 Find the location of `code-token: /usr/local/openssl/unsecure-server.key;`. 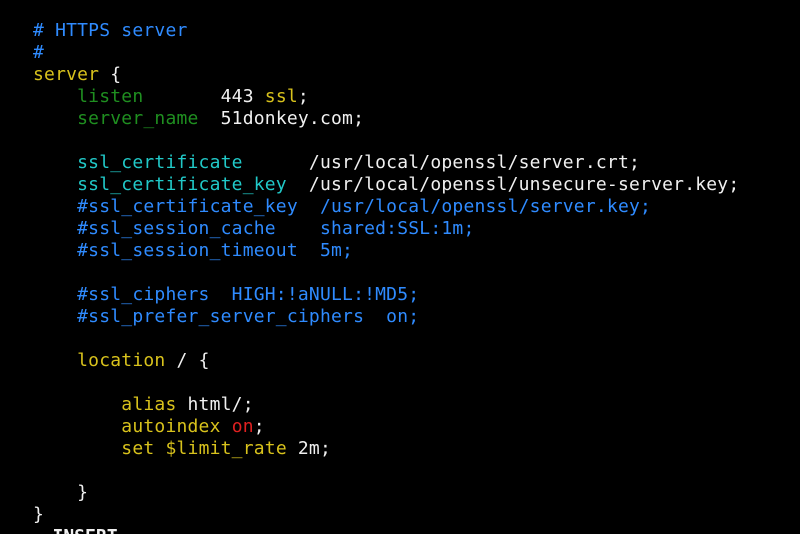

code-token: /usr/local/openssl/unsecure-server.key; is located at coordinates (513, 184).